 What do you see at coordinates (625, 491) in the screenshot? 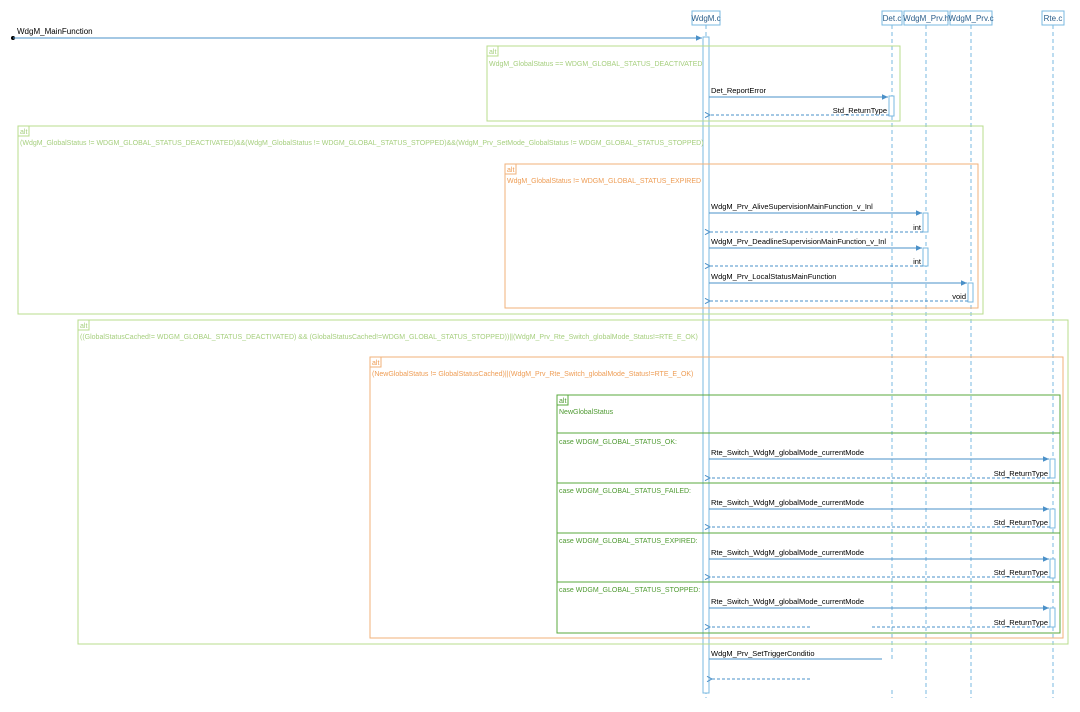
I see `case-label-failed: case WDGM_GLOBAL_STATUS_FAILED:` at bounding box center [625, 491].